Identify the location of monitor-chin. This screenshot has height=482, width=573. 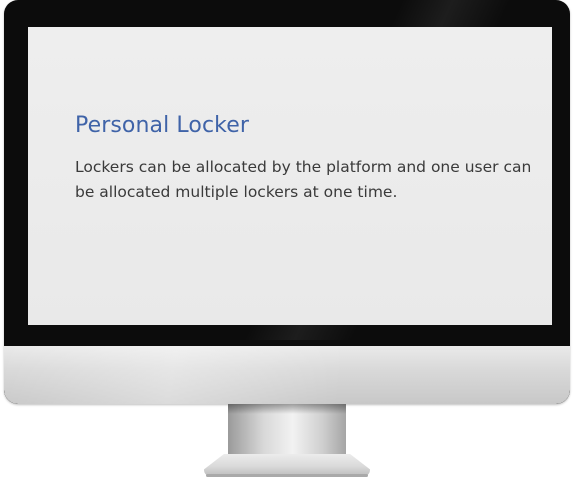
(287, 375).